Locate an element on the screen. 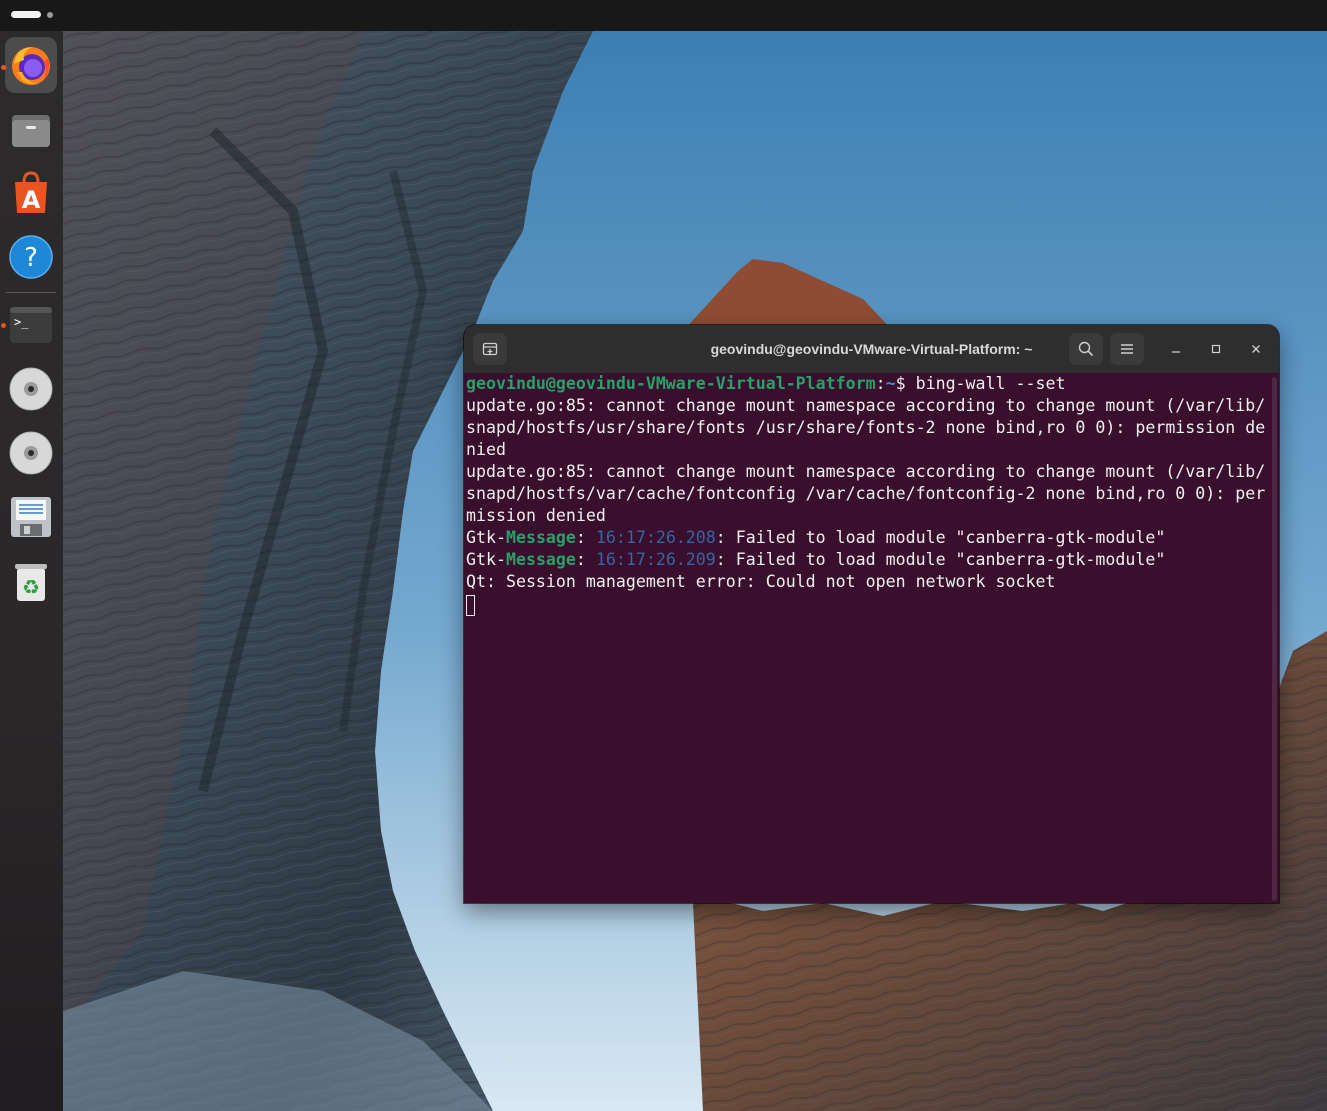 This screenshot has width=1327, height=1111. workspace-indicator is located at coordinates (50, 15).